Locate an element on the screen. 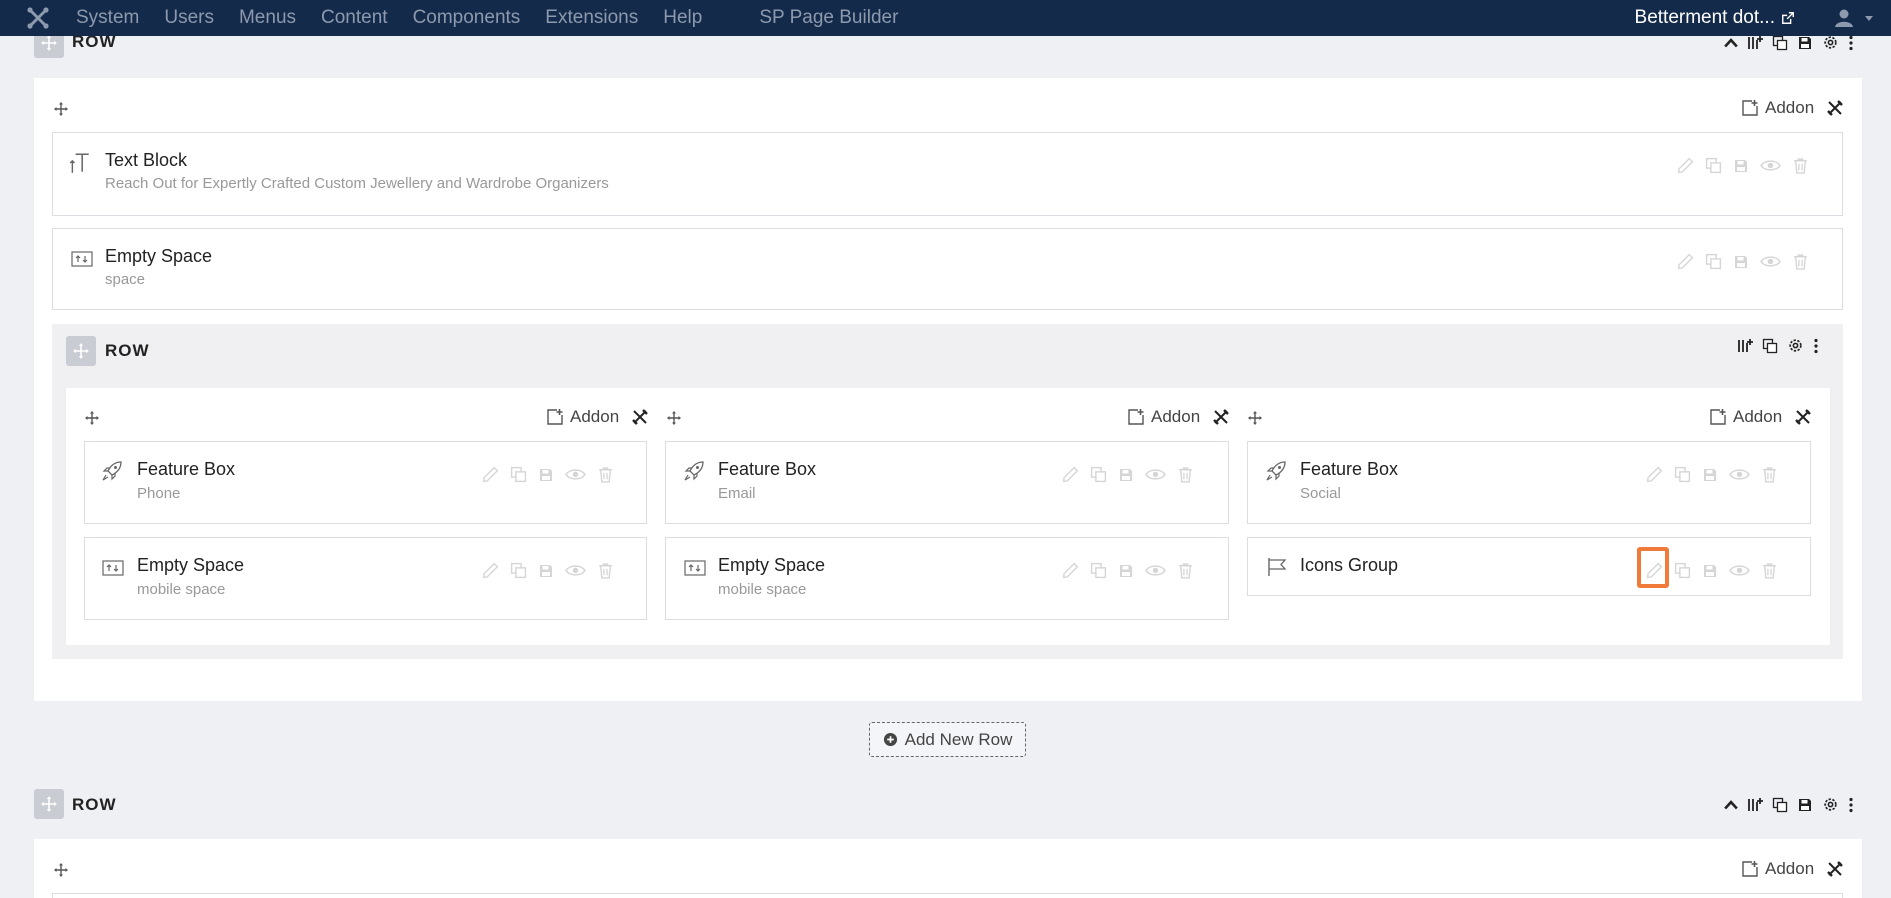 The height and width of the screenshot is (898, 1891). joomla-logo is located at coordinates (38, 18).